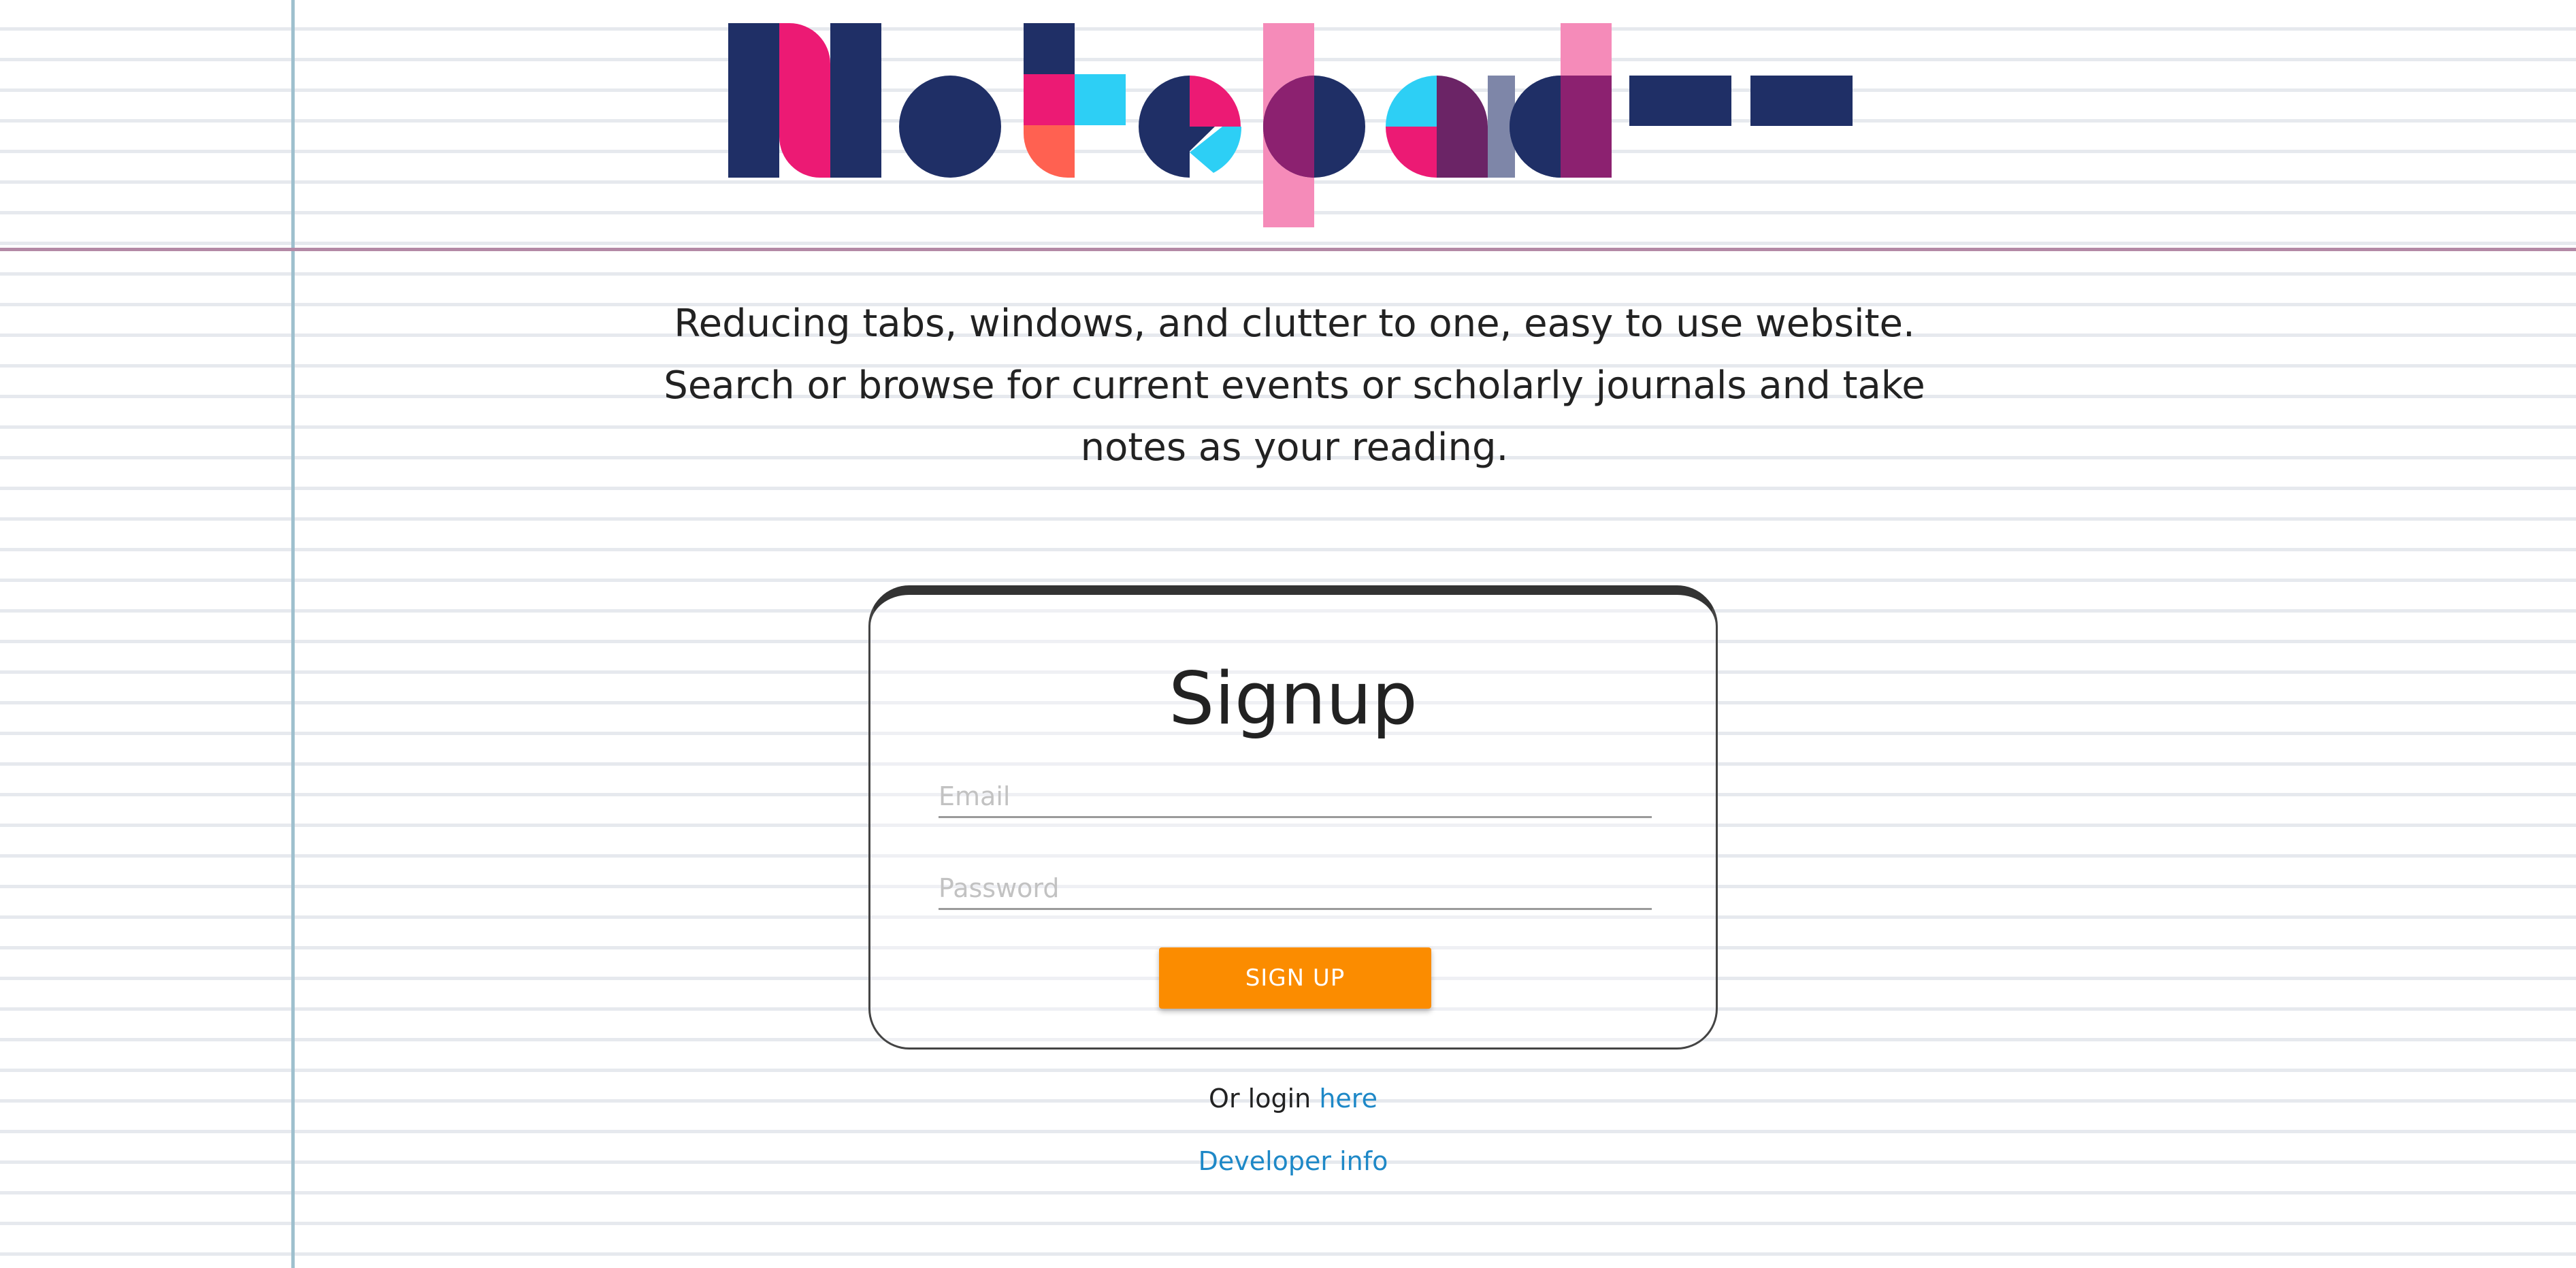 Image resolution: width=2576 pixels, height=1268 pixels. What do you see at coordinates (1295, 797) in the screenshot?
I see `email-field` at bounding box center [1295, 797].